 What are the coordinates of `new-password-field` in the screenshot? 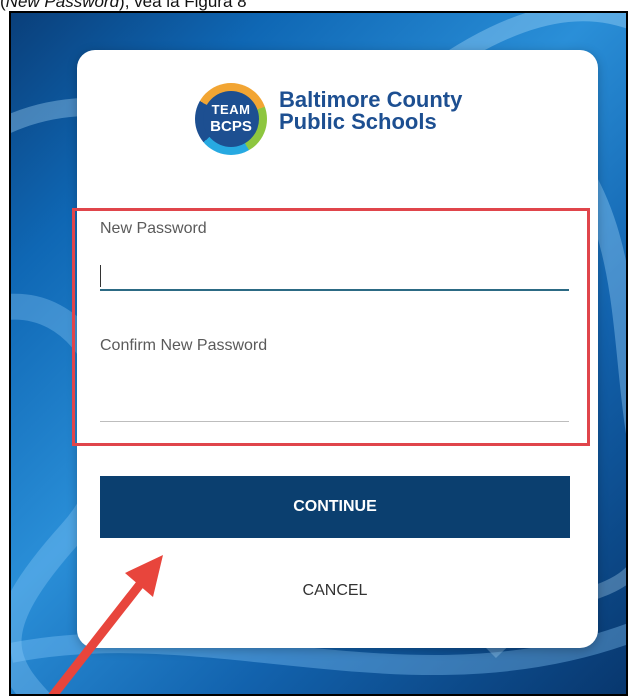 It's located at (334, 273).